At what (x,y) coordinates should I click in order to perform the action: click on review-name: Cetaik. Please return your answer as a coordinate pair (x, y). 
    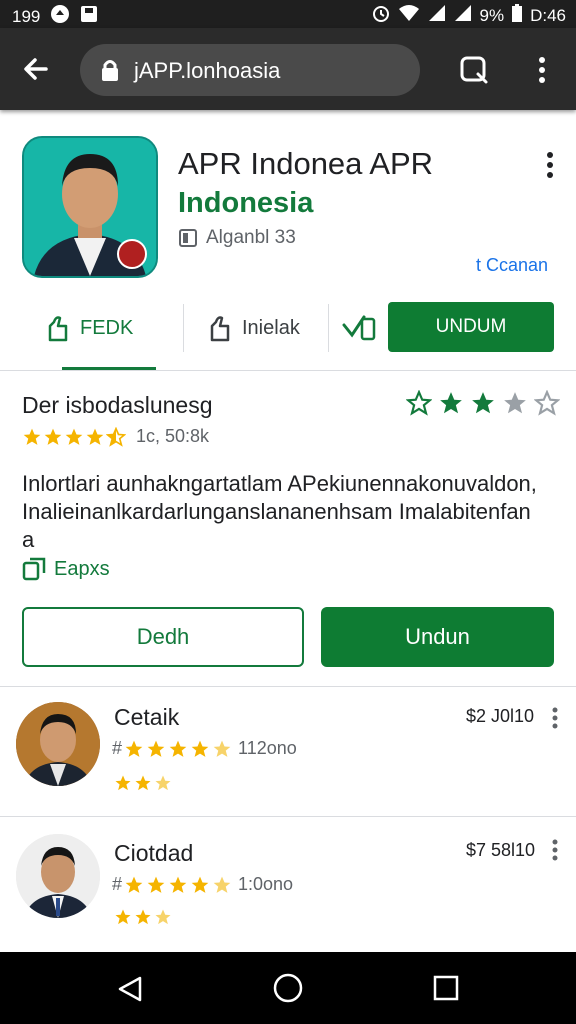
    Looking at the image, I should click on (147, 717).